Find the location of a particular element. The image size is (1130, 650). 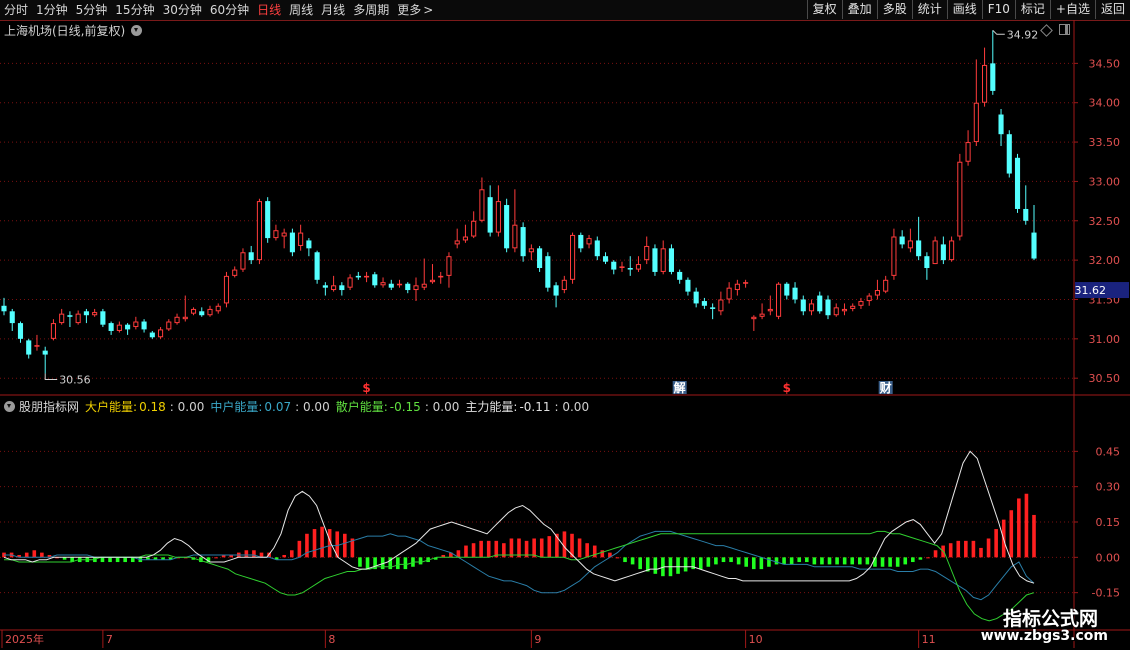

event-marker: 财 is located at coordinates (885, 387).